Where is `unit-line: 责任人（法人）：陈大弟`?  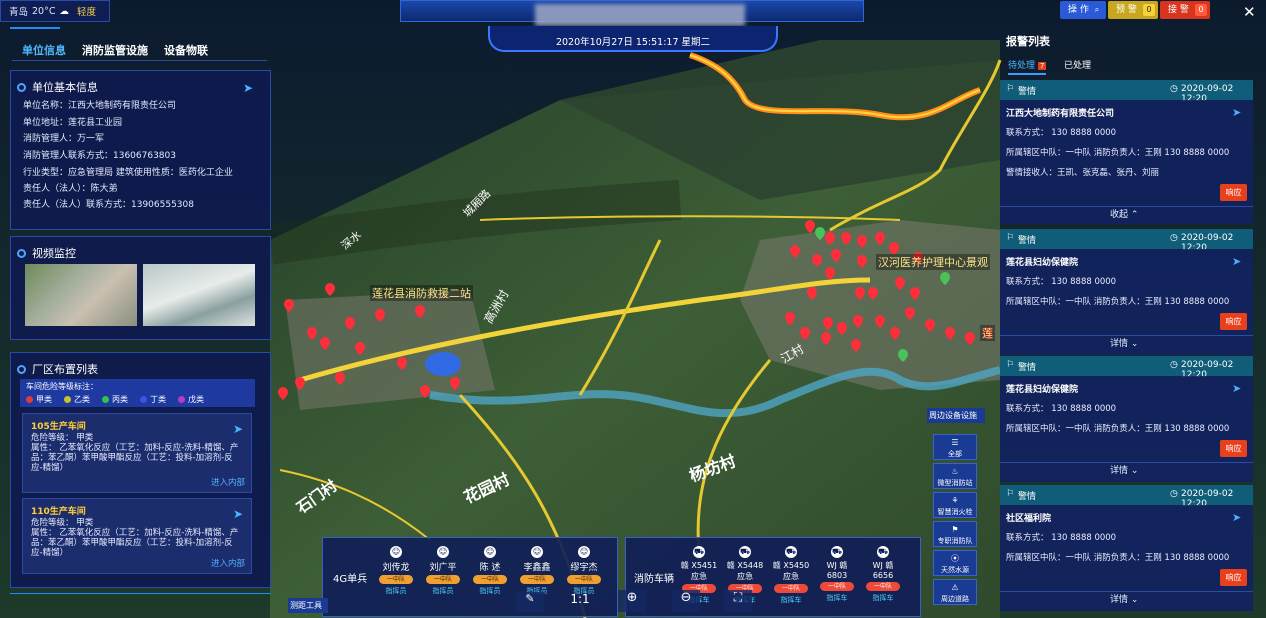 unit-line: 责任人（法人）：陈大弟 is located at coordinates (70, 189).